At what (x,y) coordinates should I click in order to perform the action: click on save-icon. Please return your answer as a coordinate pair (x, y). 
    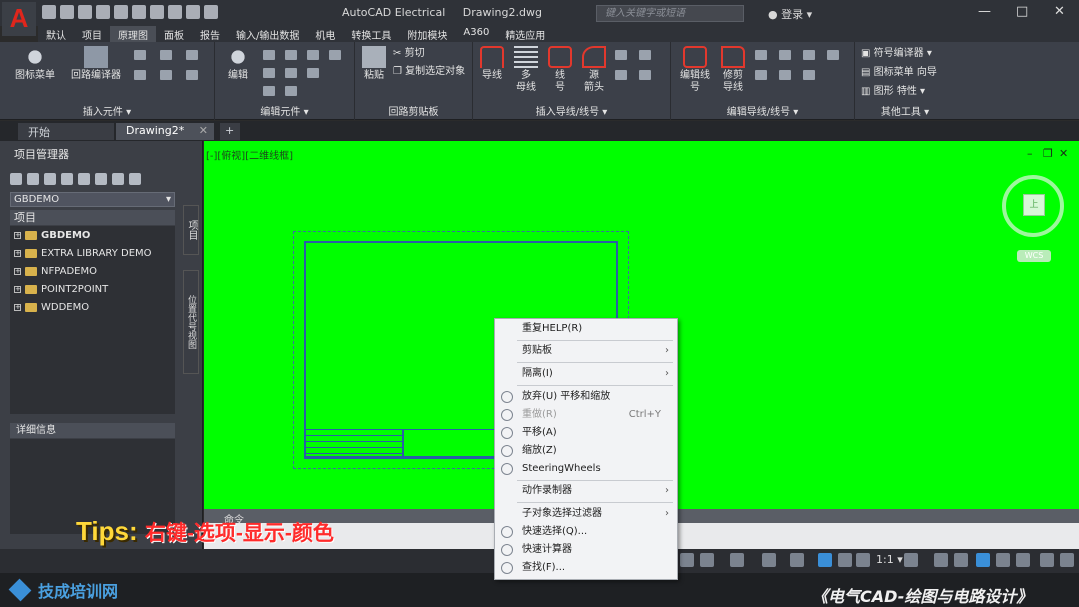
    Looking at the image, I should click on (85, 12).